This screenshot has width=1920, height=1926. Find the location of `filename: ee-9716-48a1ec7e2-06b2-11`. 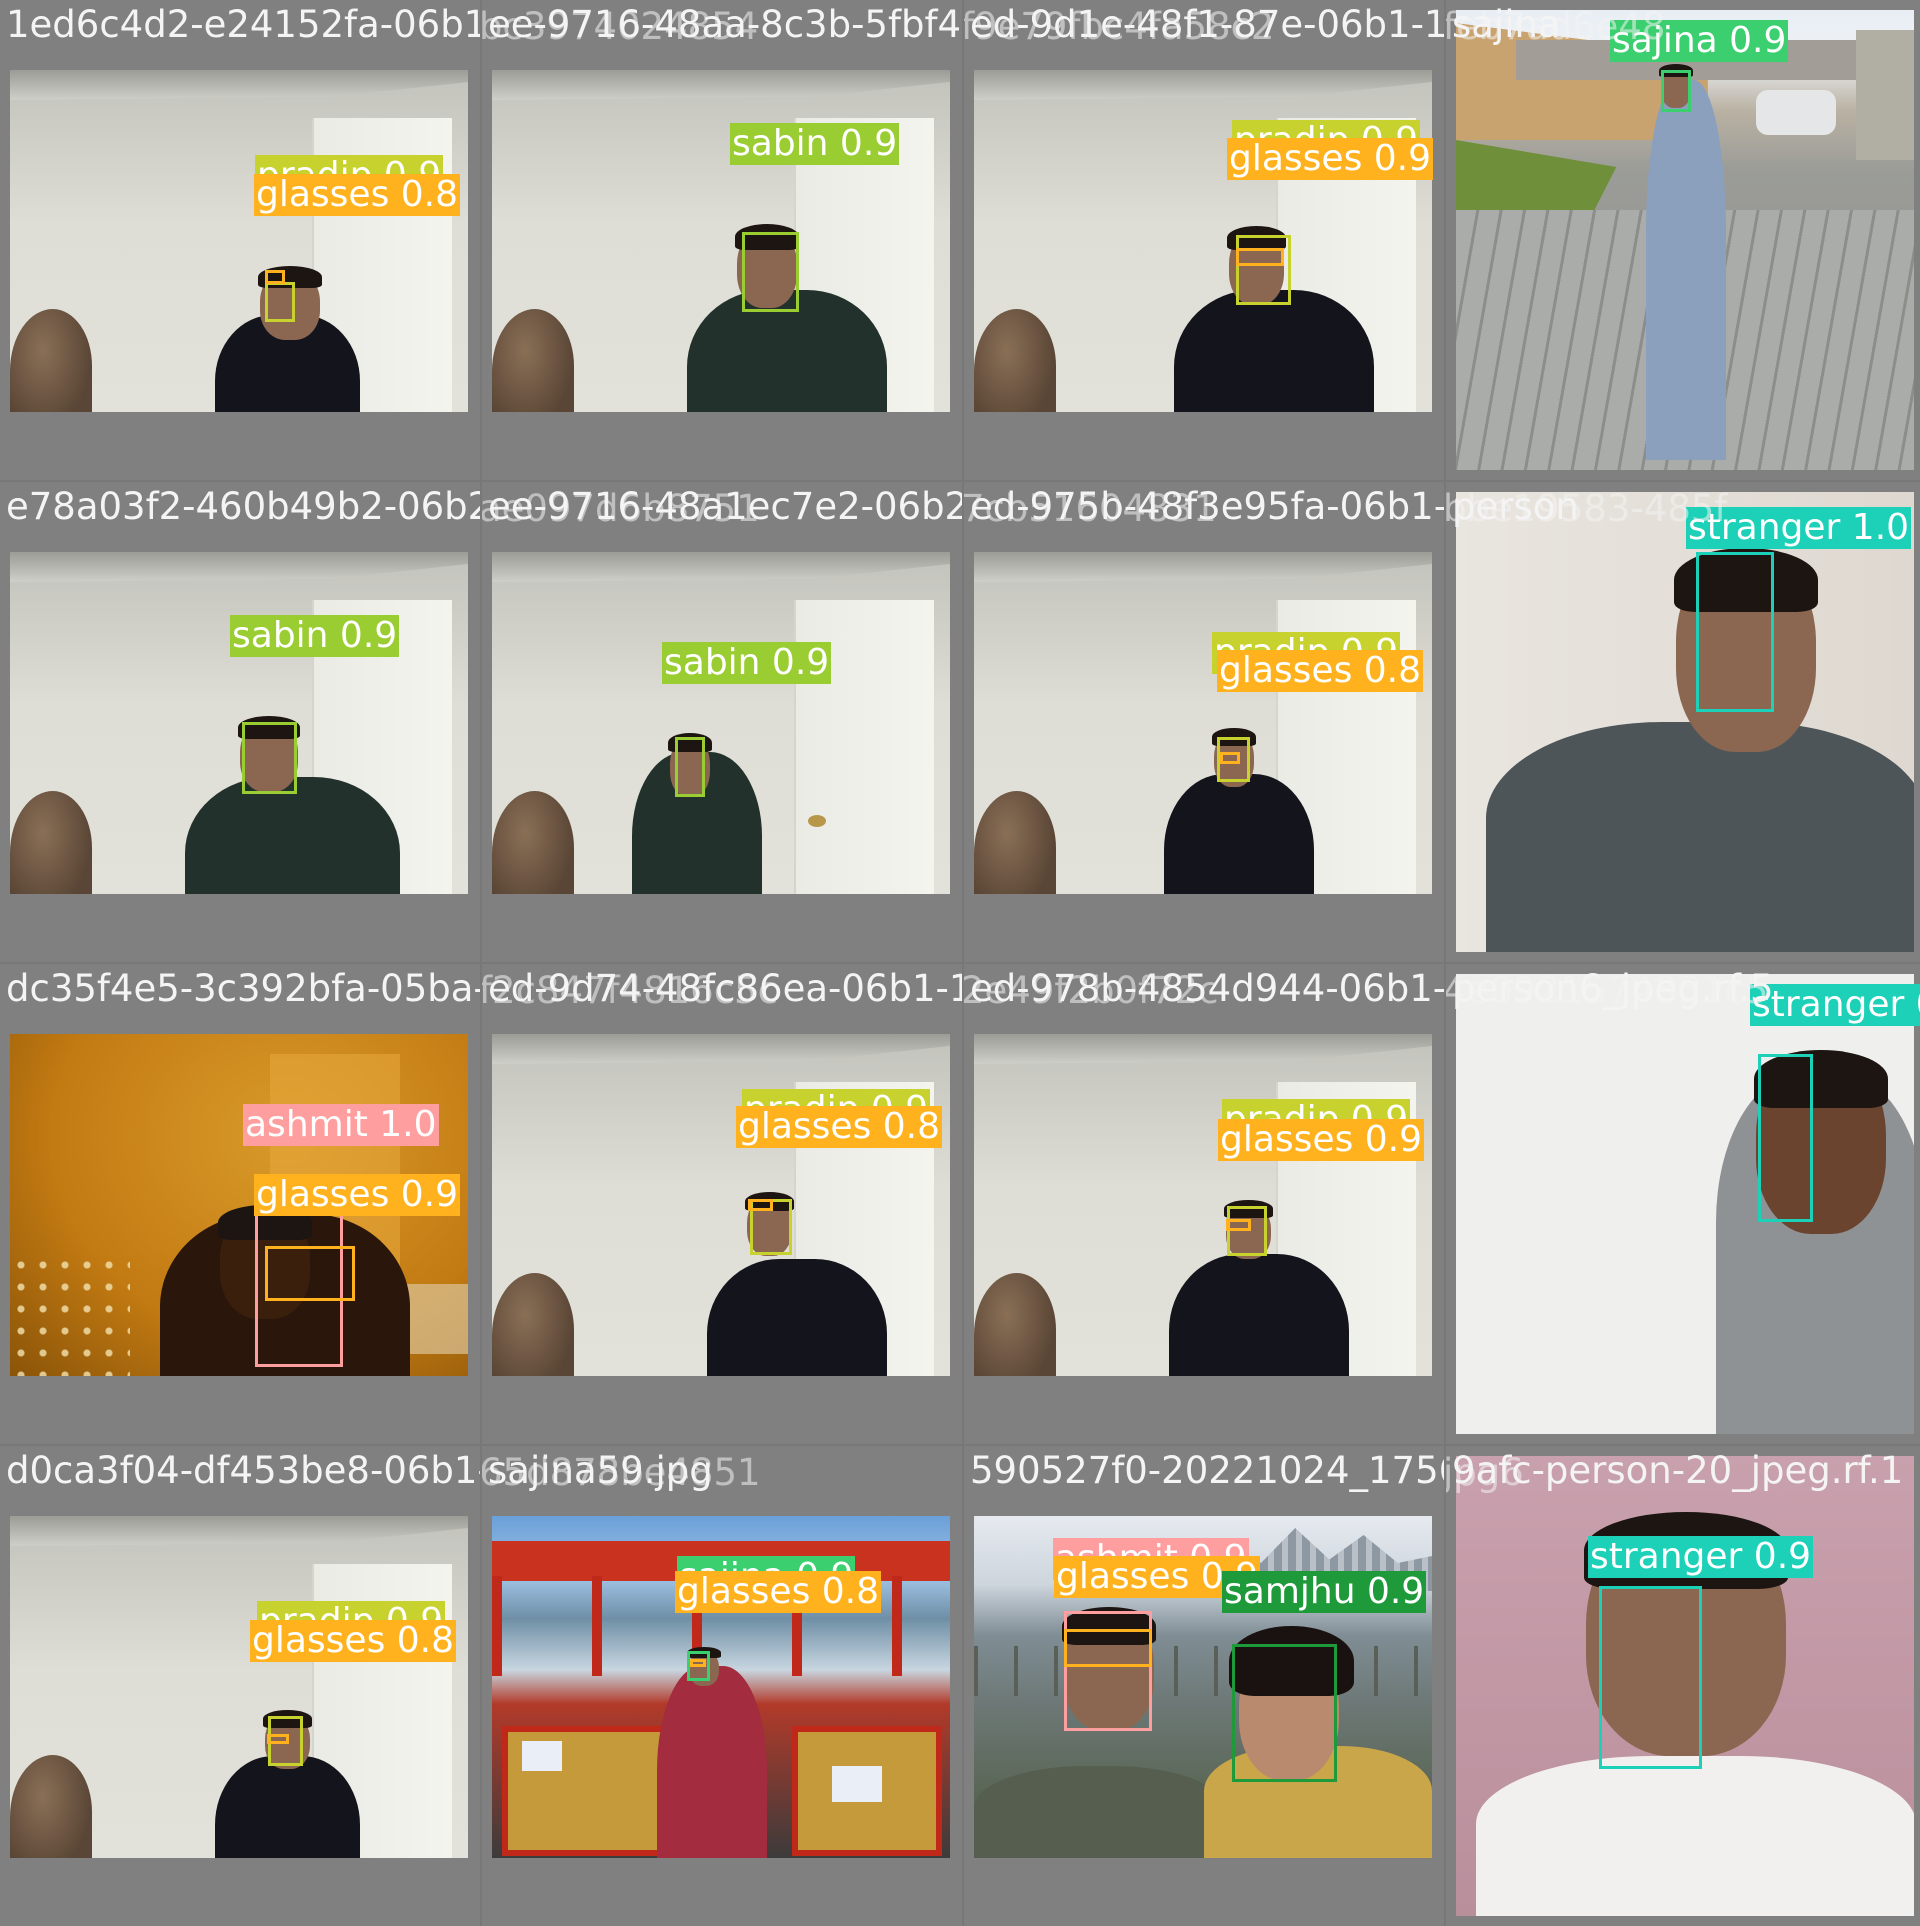

filename: ee-9716-48a1ec7e2-06b2-11 is located at coordinates (725, 506).